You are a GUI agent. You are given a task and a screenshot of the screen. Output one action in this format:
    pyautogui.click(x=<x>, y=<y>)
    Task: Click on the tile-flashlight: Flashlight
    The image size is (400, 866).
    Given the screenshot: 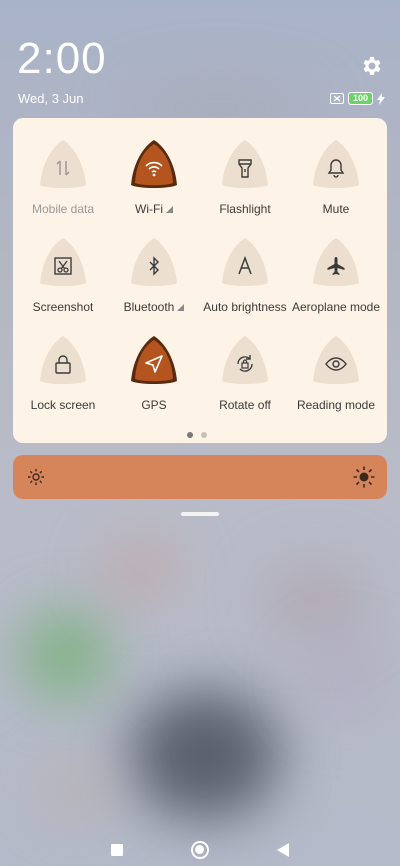 What is the action you would take?
    pyautogui.click(x=245, y=167)
    